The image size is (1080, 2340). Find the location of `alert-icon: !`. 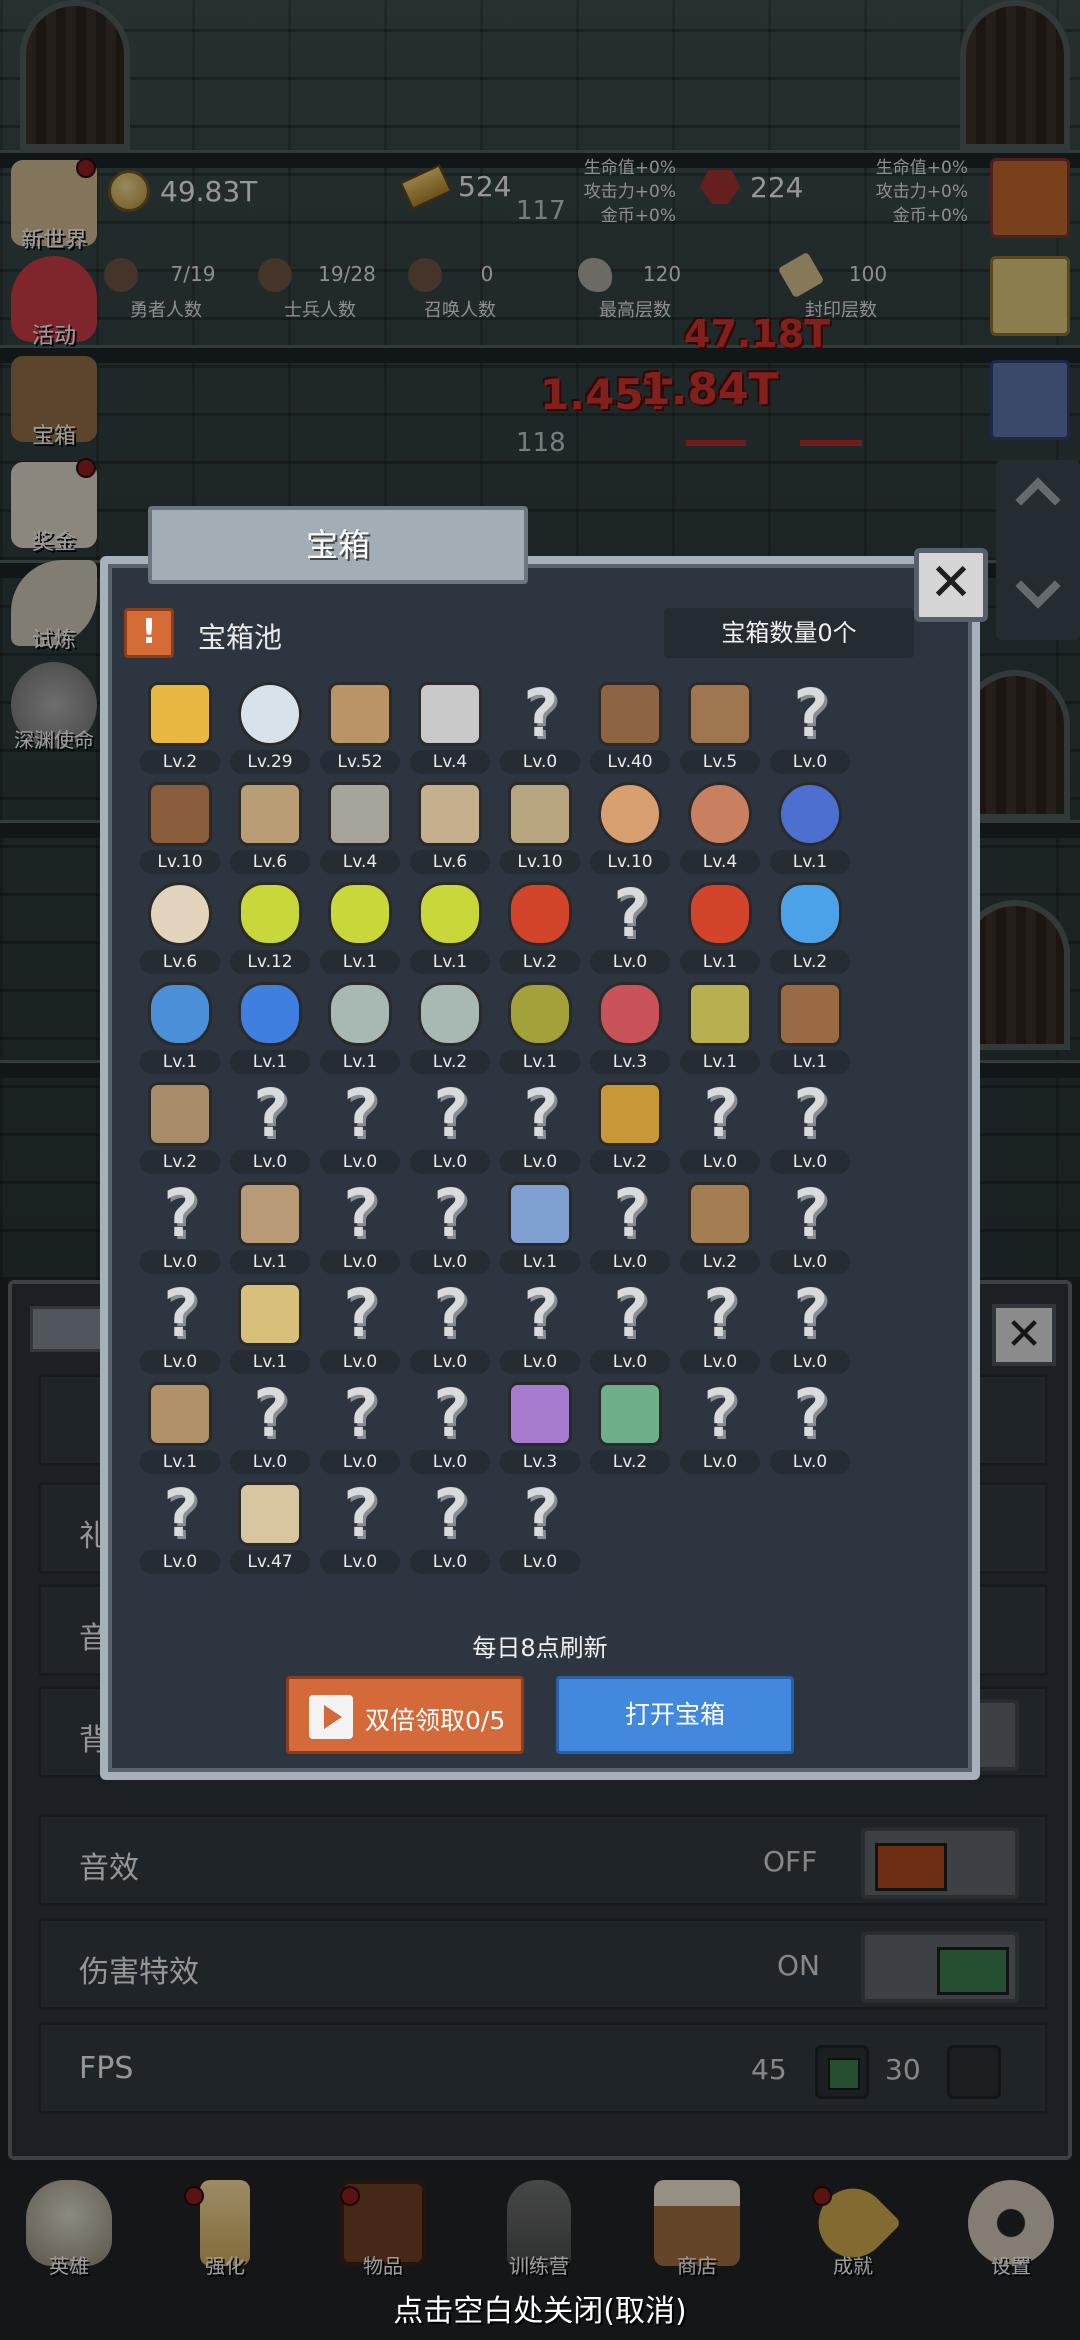

alert-icon: ! is located at coordinates (149, 633).